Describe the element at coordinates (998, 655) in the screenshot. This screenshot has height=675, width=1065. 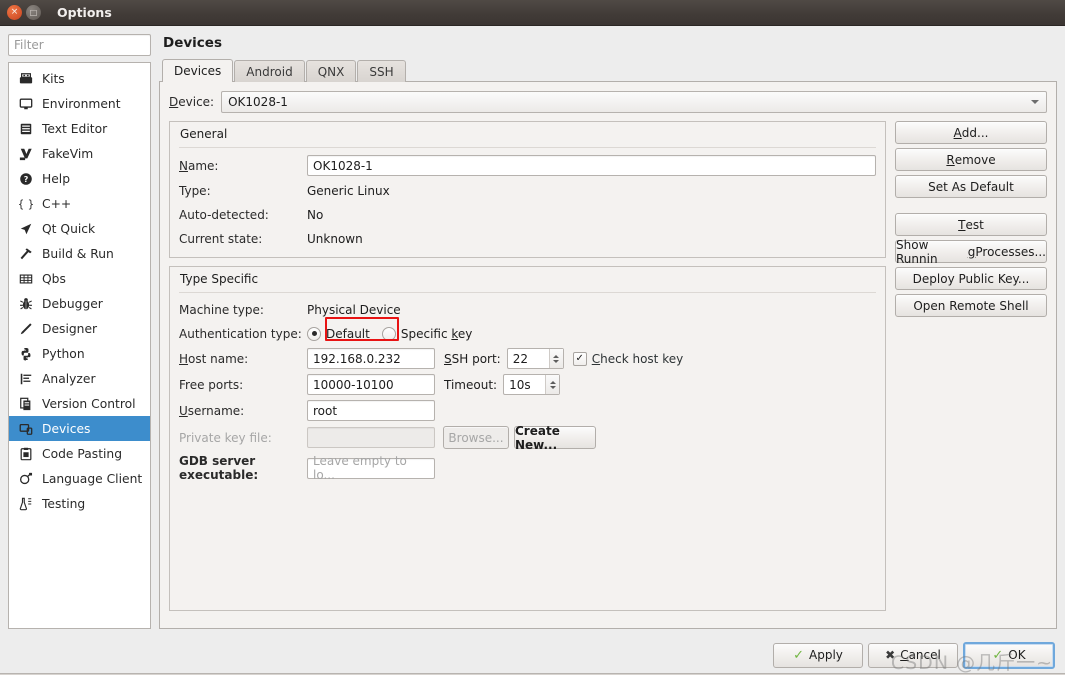
I see `check-icon-ok: ✓` at that location.